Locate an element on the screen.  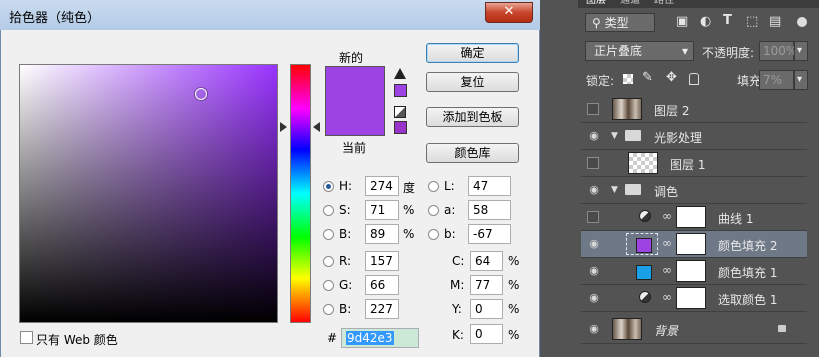
radio-brightness is located at coordinates (328, 234).